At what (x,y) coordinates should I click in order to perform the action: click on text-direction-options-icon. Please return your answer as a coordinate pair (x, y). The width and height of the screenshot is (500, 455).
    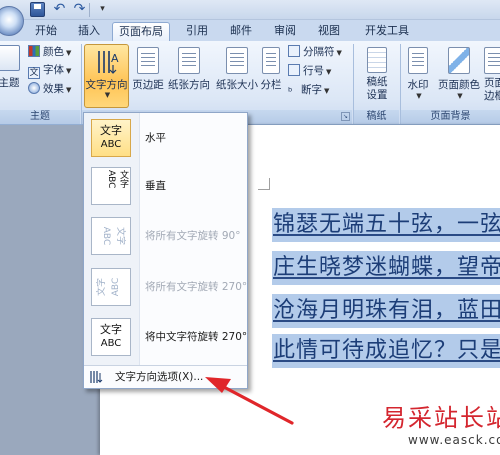
    Looking at the image, I should click on (96, 377).